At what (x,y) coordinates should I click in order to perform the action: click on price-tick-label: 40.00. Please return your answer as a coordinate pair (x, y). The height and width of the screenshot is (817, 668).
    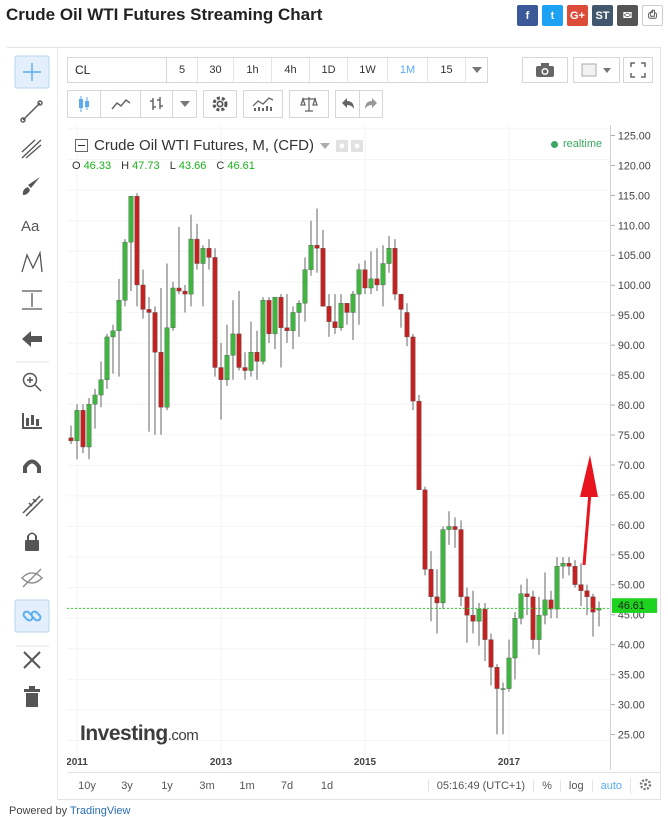
    Looking at the image, I should click on (631, 646).